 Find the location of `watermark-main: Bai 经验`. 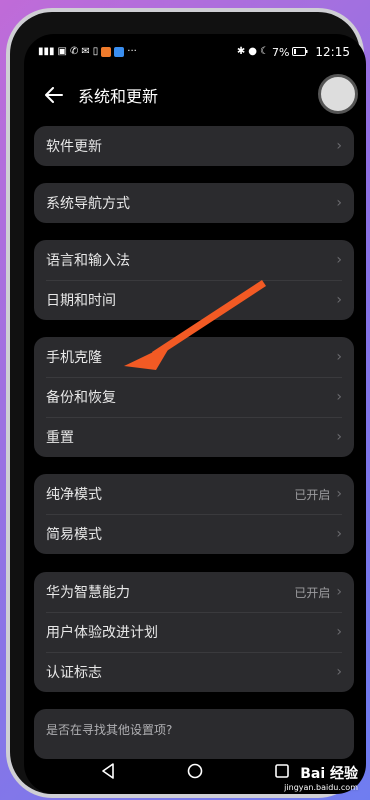

watermark-main: Bai 经验 is located at coordinates (329, 774).